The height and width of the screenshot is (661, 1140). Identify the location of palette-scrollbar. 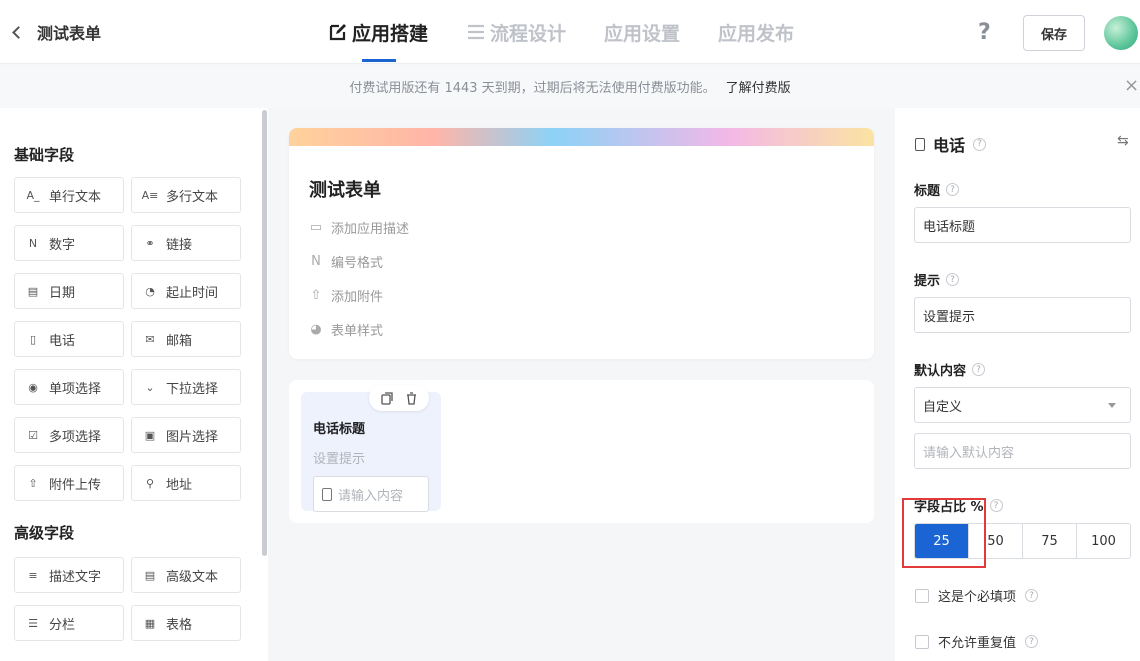
(264, 333).